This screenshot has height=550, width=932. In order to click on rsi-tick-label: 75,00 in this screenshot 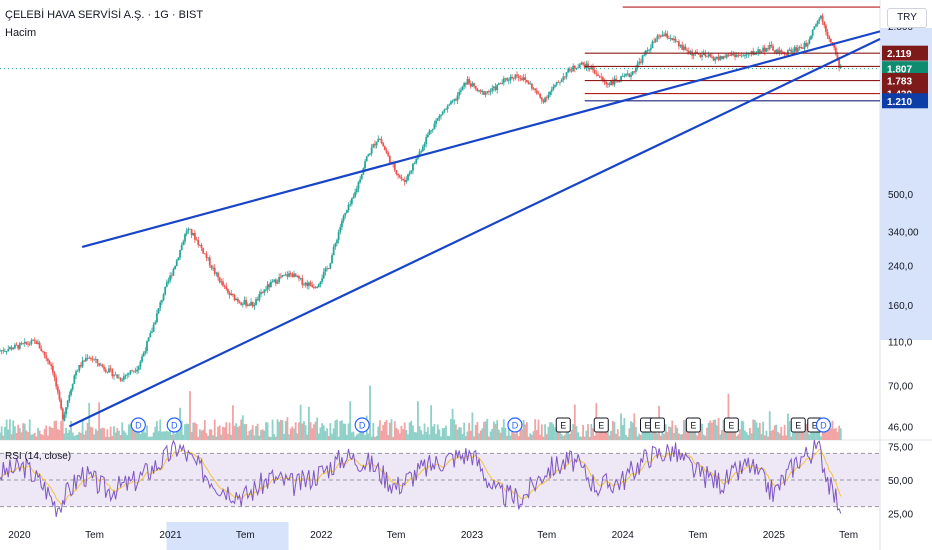, I will do `click(900, 448)`.